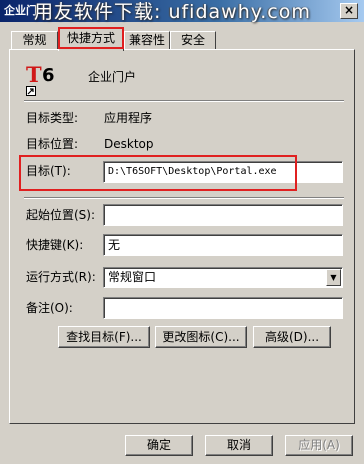 The width and height of the screenshot is (364, 464). I want to click on run-select: 常规窗口, so click(223, 277).